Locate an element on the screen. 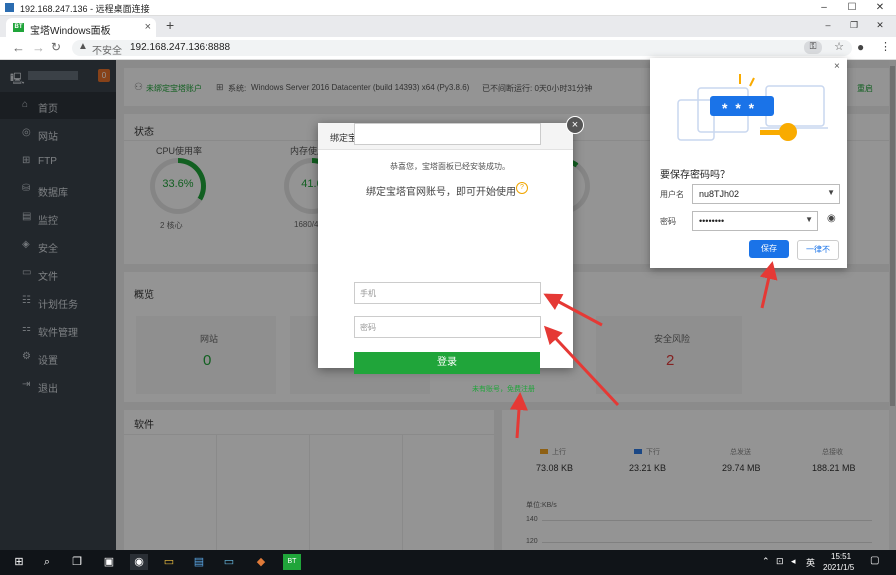 This screenshot has width=896, height=575. package-icon: ◆ is located at coordinates (261, 562).